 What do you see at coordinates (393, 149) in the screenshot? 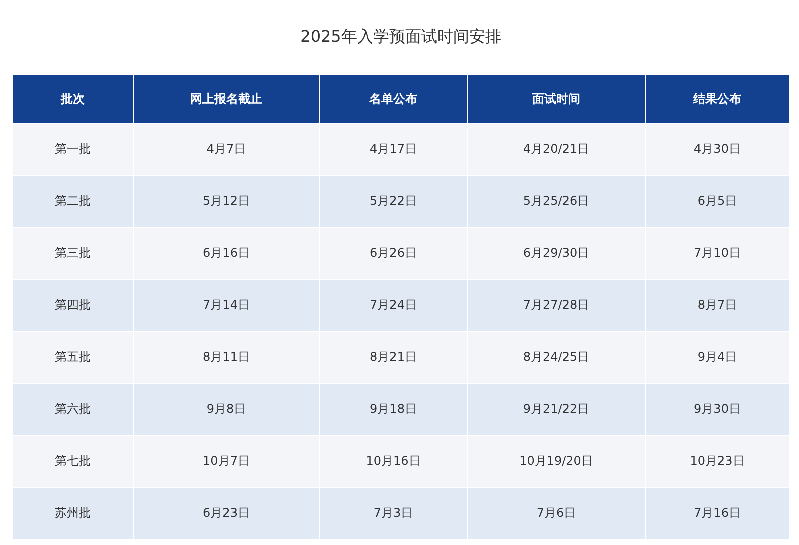
I see `table-cell: 4月17日` at bounding box center [393, 149].